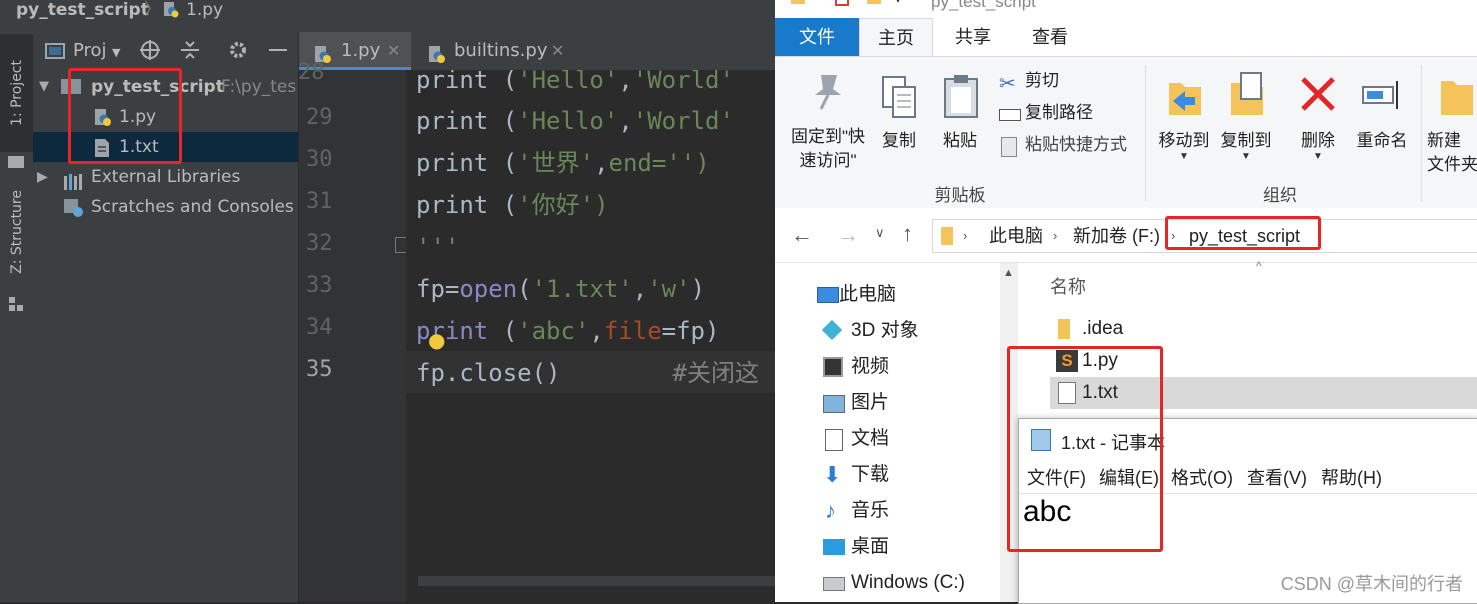 This screenshot has height=604, width=1477. I want to click on navigation-scrollbar: ▲, so click(1009, 432).